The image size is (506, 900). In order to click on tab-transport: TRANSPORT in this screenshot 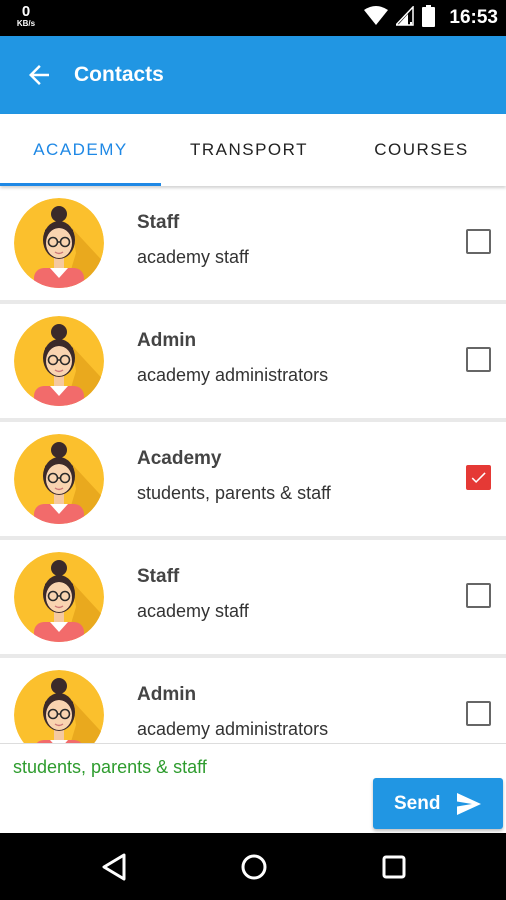, I will do `click(249, 150)`.